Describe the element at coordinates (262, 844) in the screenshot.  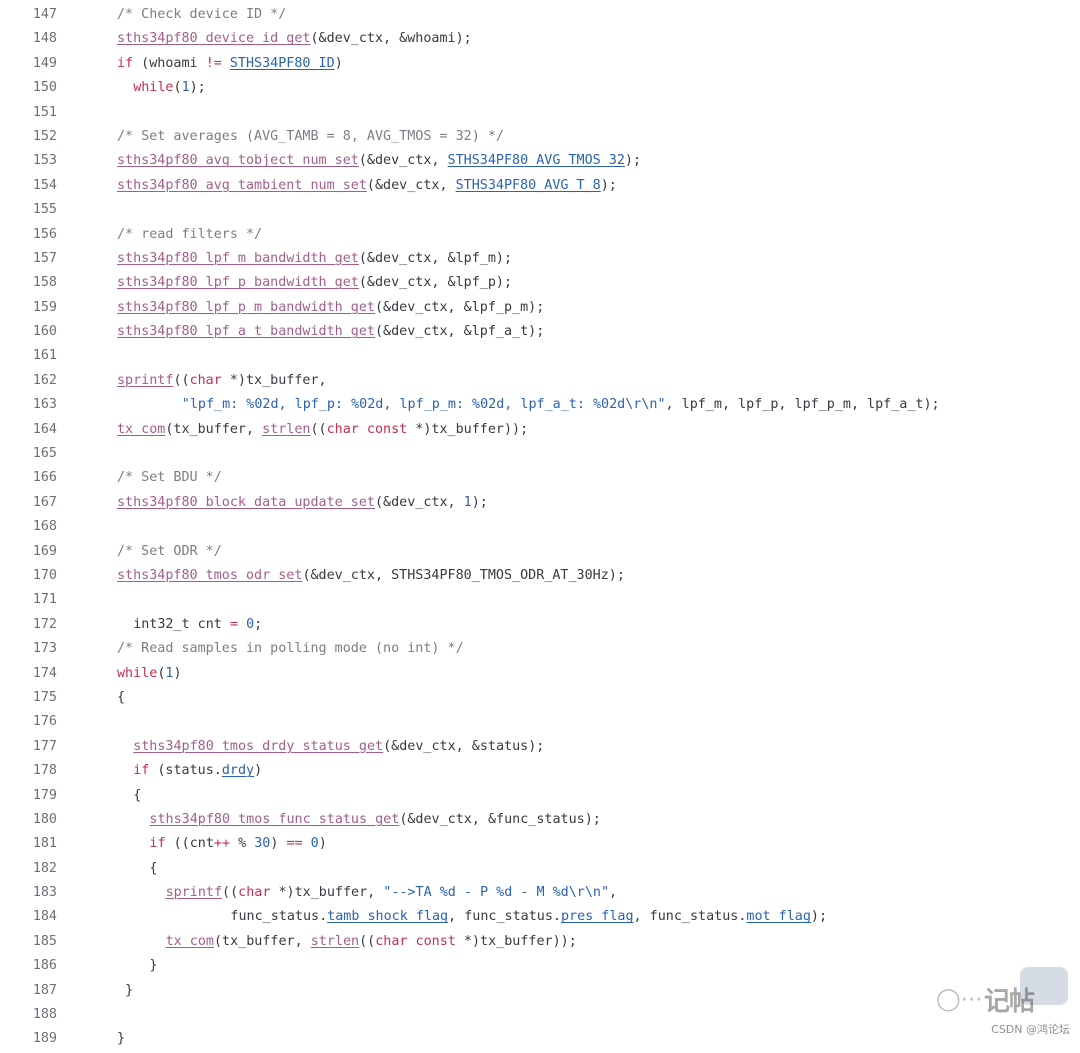
I see `code-token: 30` at that location.